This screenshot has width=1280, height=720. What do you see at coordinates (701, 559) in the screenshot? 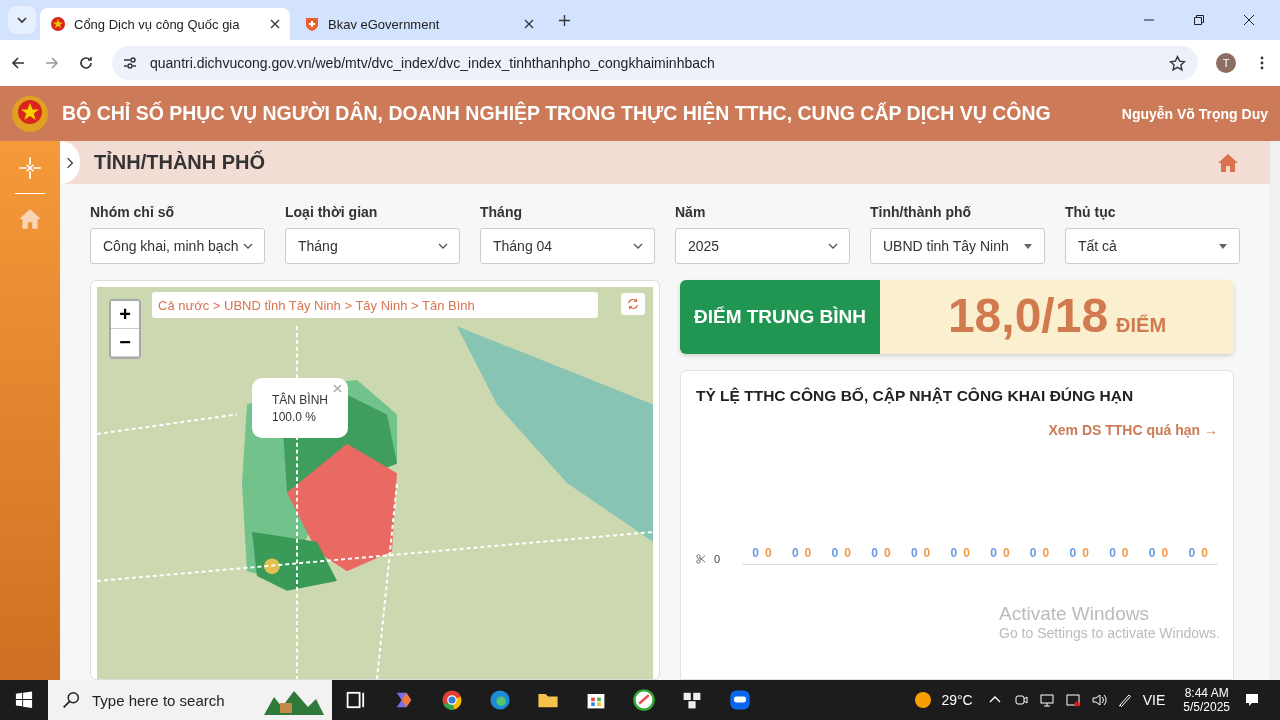
I see `scissors-icon` at bounding box center [701, 559].